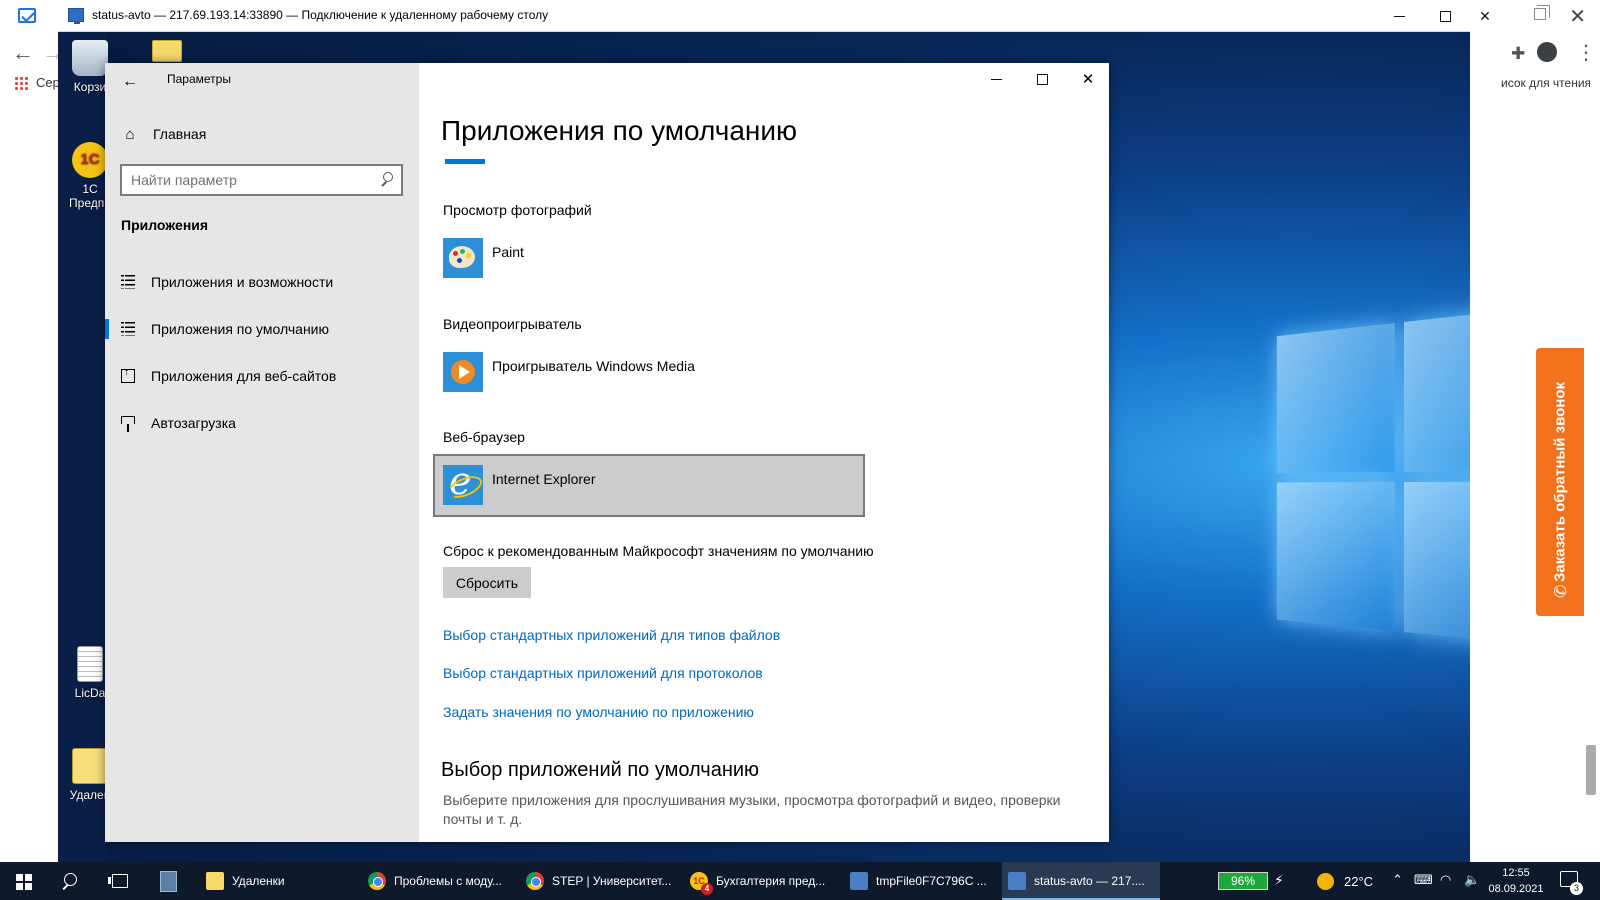 The width and height of the screenshot is (1600, 900). I want to click on windows-logo-wallpaper, so click(1373, 486).